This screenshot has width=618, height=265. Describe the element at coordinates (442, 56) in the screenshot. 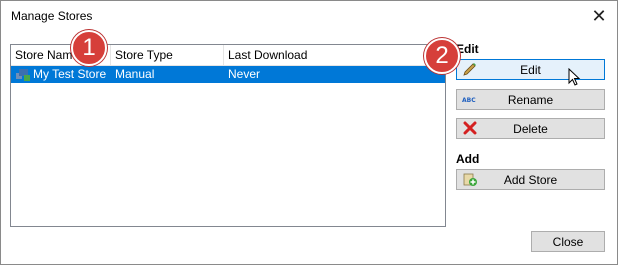

I see `callout-badge-2: 2` at that location.